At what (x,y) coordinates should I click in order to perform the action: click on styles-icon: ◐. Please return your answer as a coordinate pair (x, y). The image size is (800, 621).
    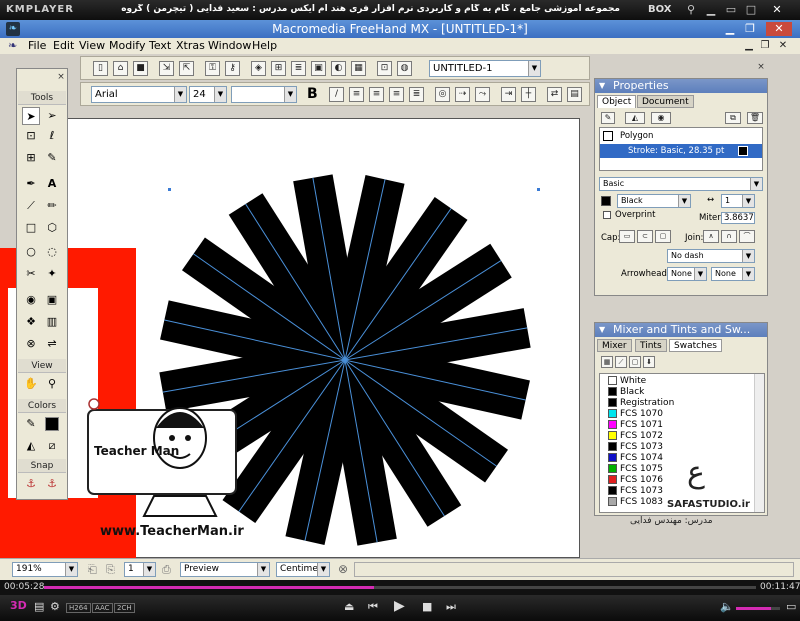
    Looking at the image, I should click on (338, 68).